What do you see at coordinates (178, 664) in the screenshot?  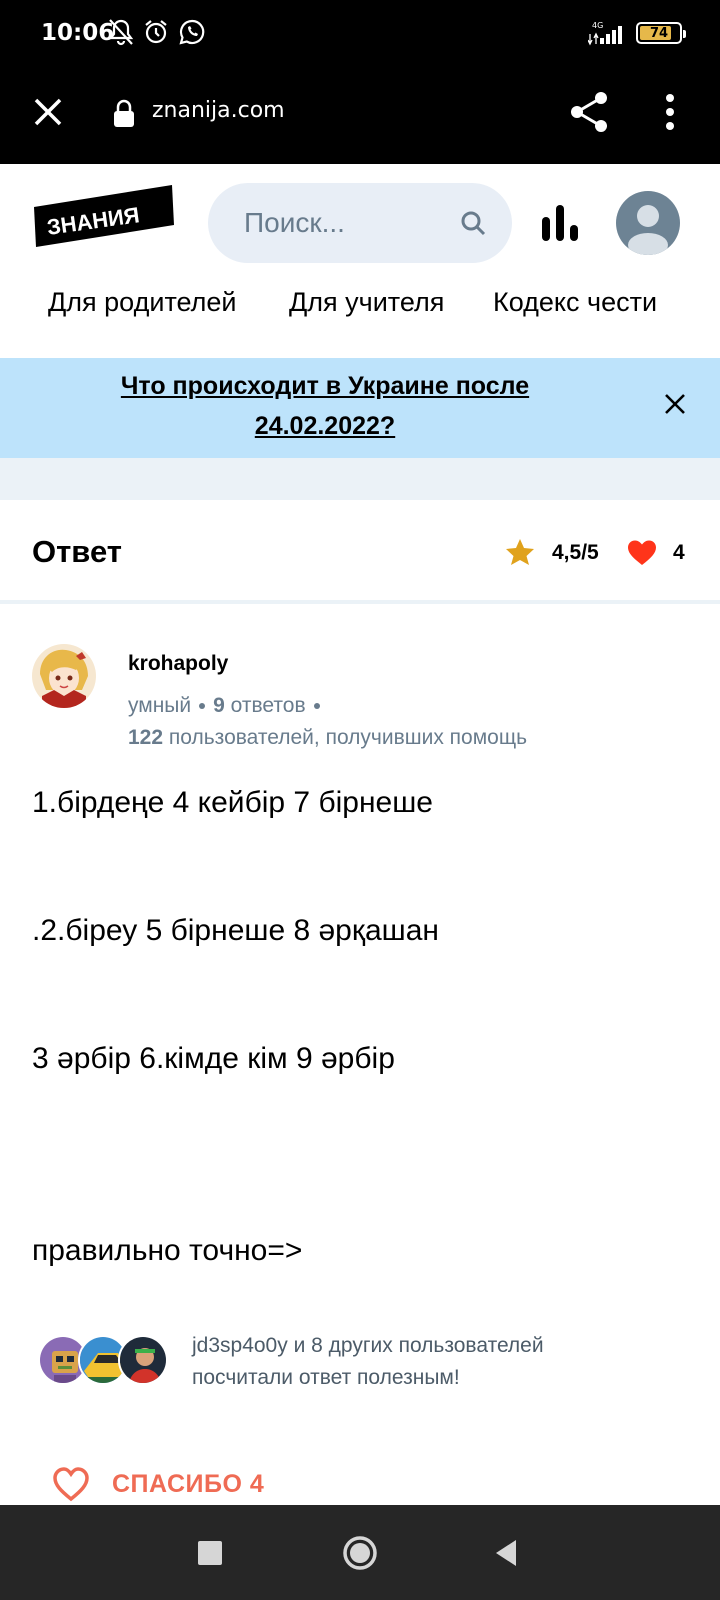 I see `author-name: krohapoly` at bounding box center [178, 664].